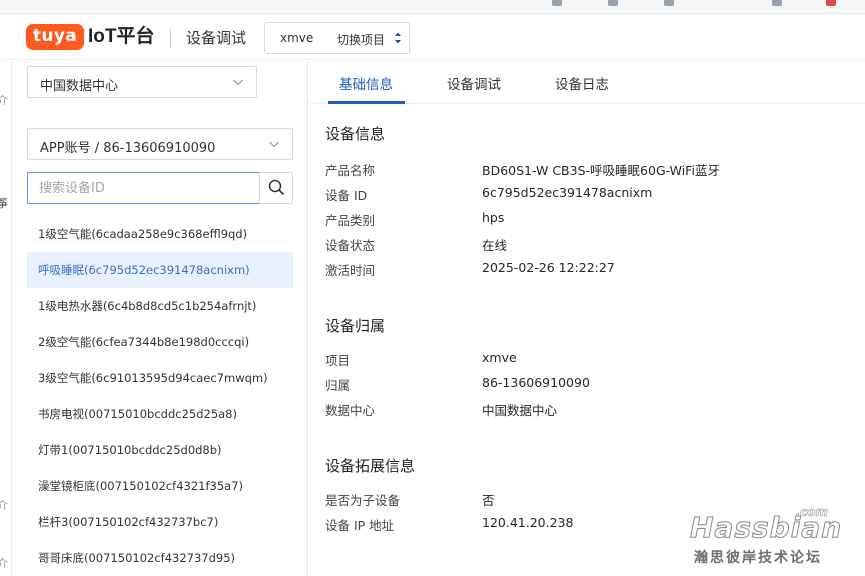 The image size is (865, 576). Describe the element at coordinates (831, 3) in the screenshot. I see `notification-icon` at that location.